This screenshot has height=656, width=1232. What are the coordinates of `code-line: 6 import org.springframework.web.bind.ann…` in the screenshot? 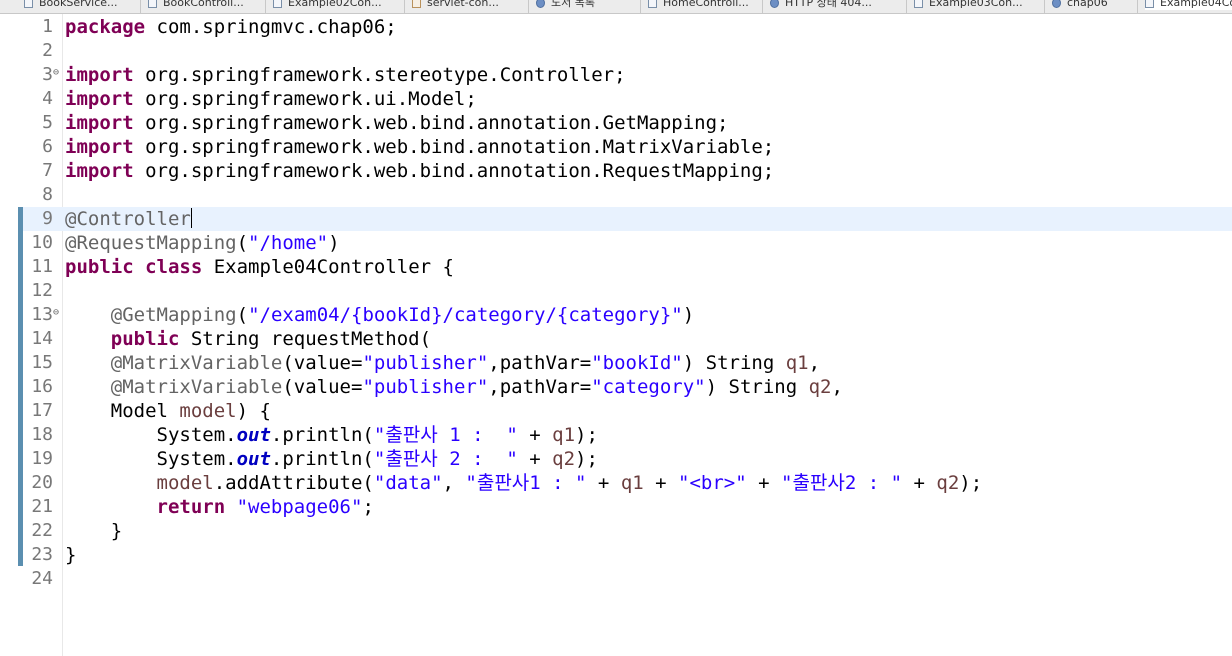 It's located at (616, 147).